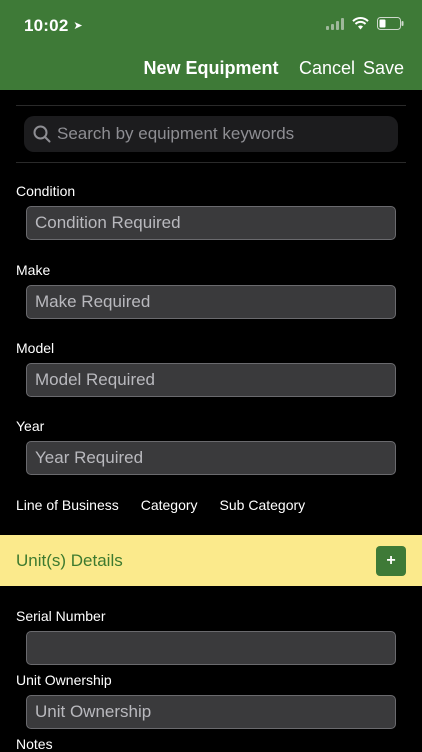  I want to click on cellular-signal-icon, so click(335, 23).